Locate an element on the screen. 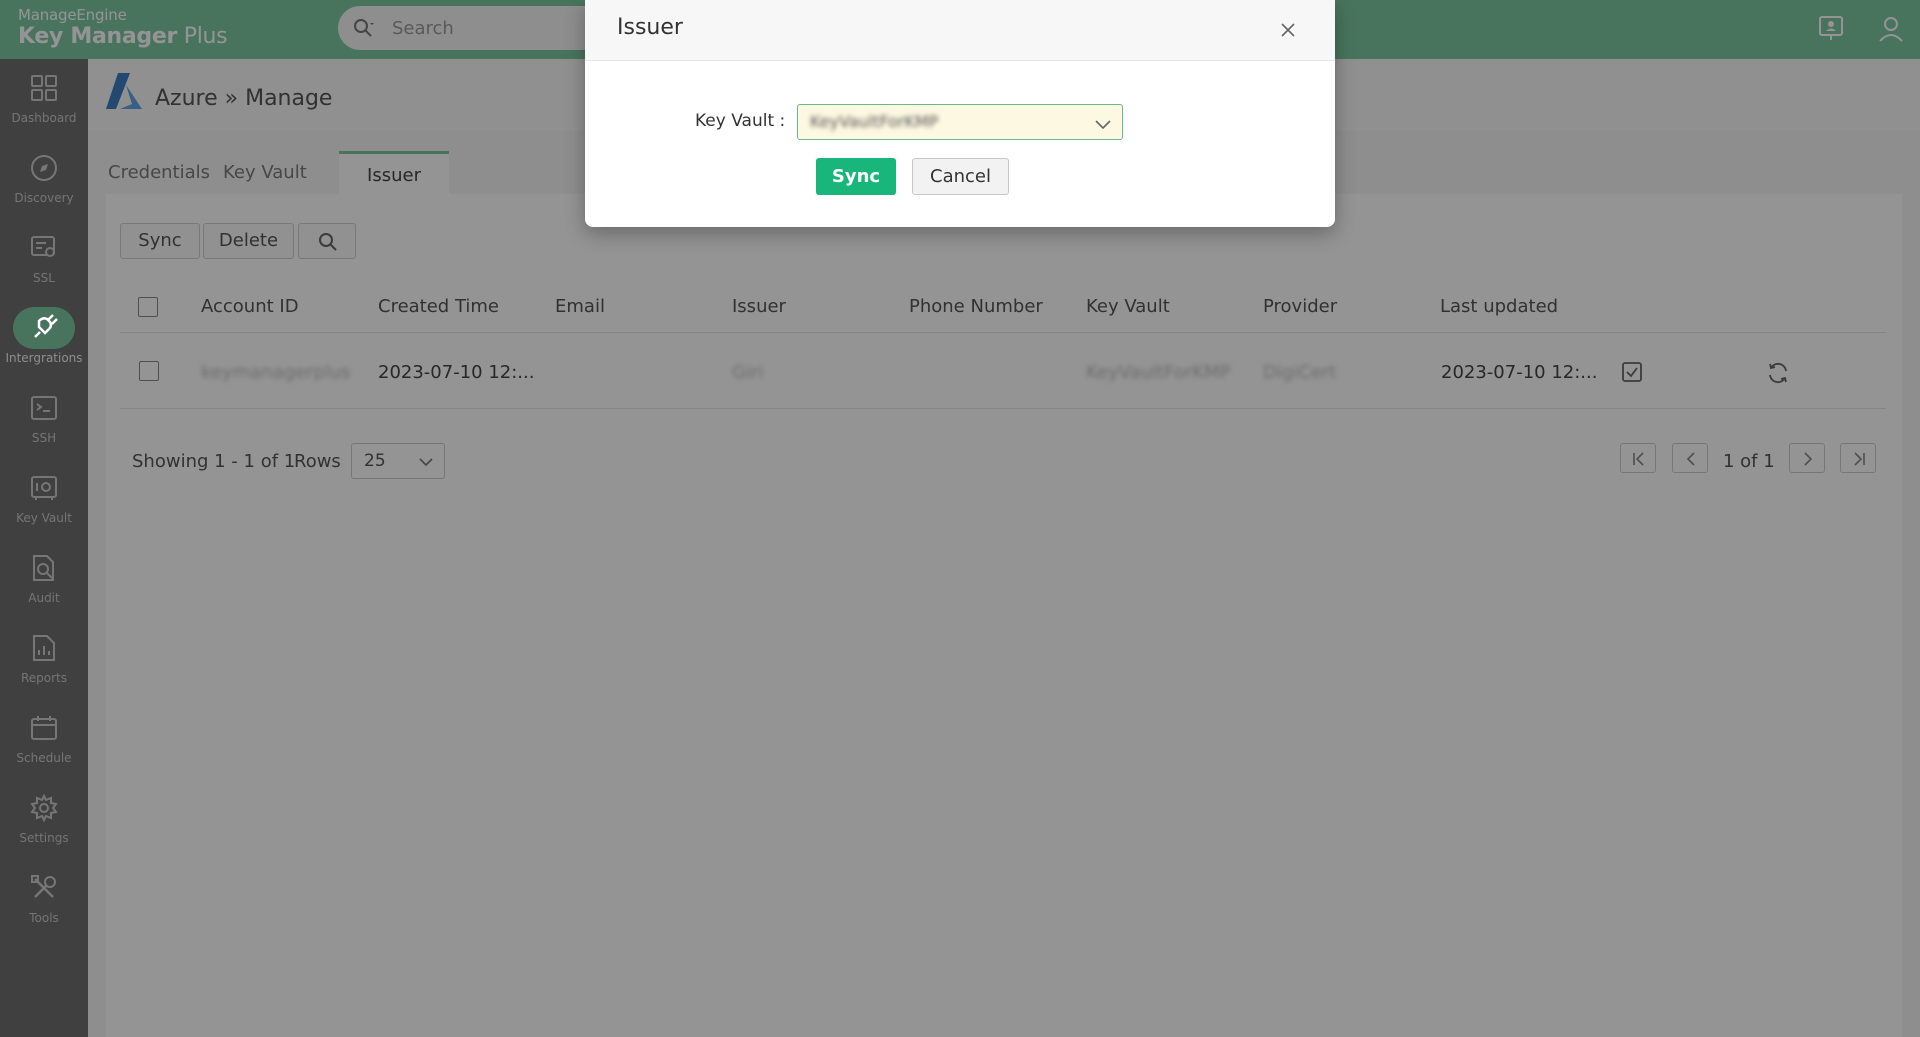 The width and height of the screenshot is (1920, 1037). dialog-cancel-button: Cancel is located at coordinates (960, 176).